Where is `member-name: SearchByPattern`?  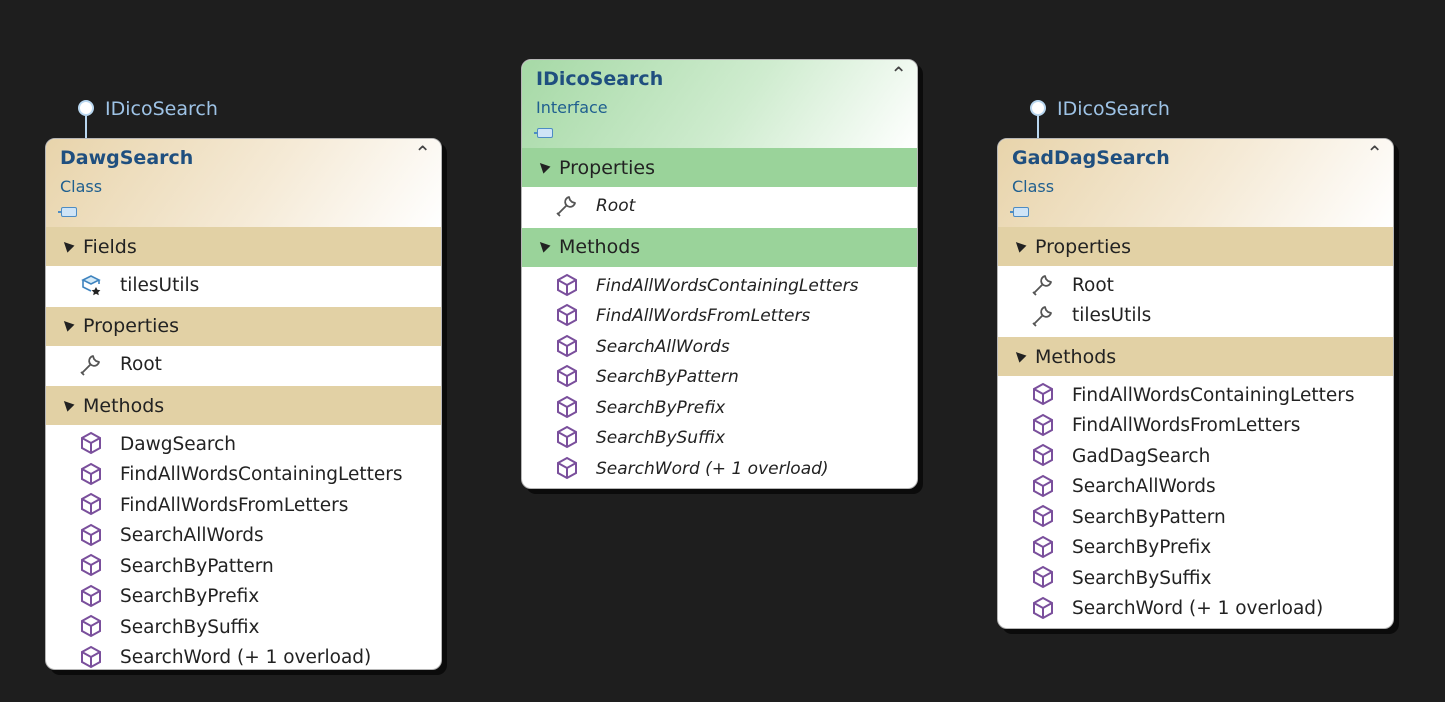 member-name: SearchByPattern is located at coordinates (667, 377).